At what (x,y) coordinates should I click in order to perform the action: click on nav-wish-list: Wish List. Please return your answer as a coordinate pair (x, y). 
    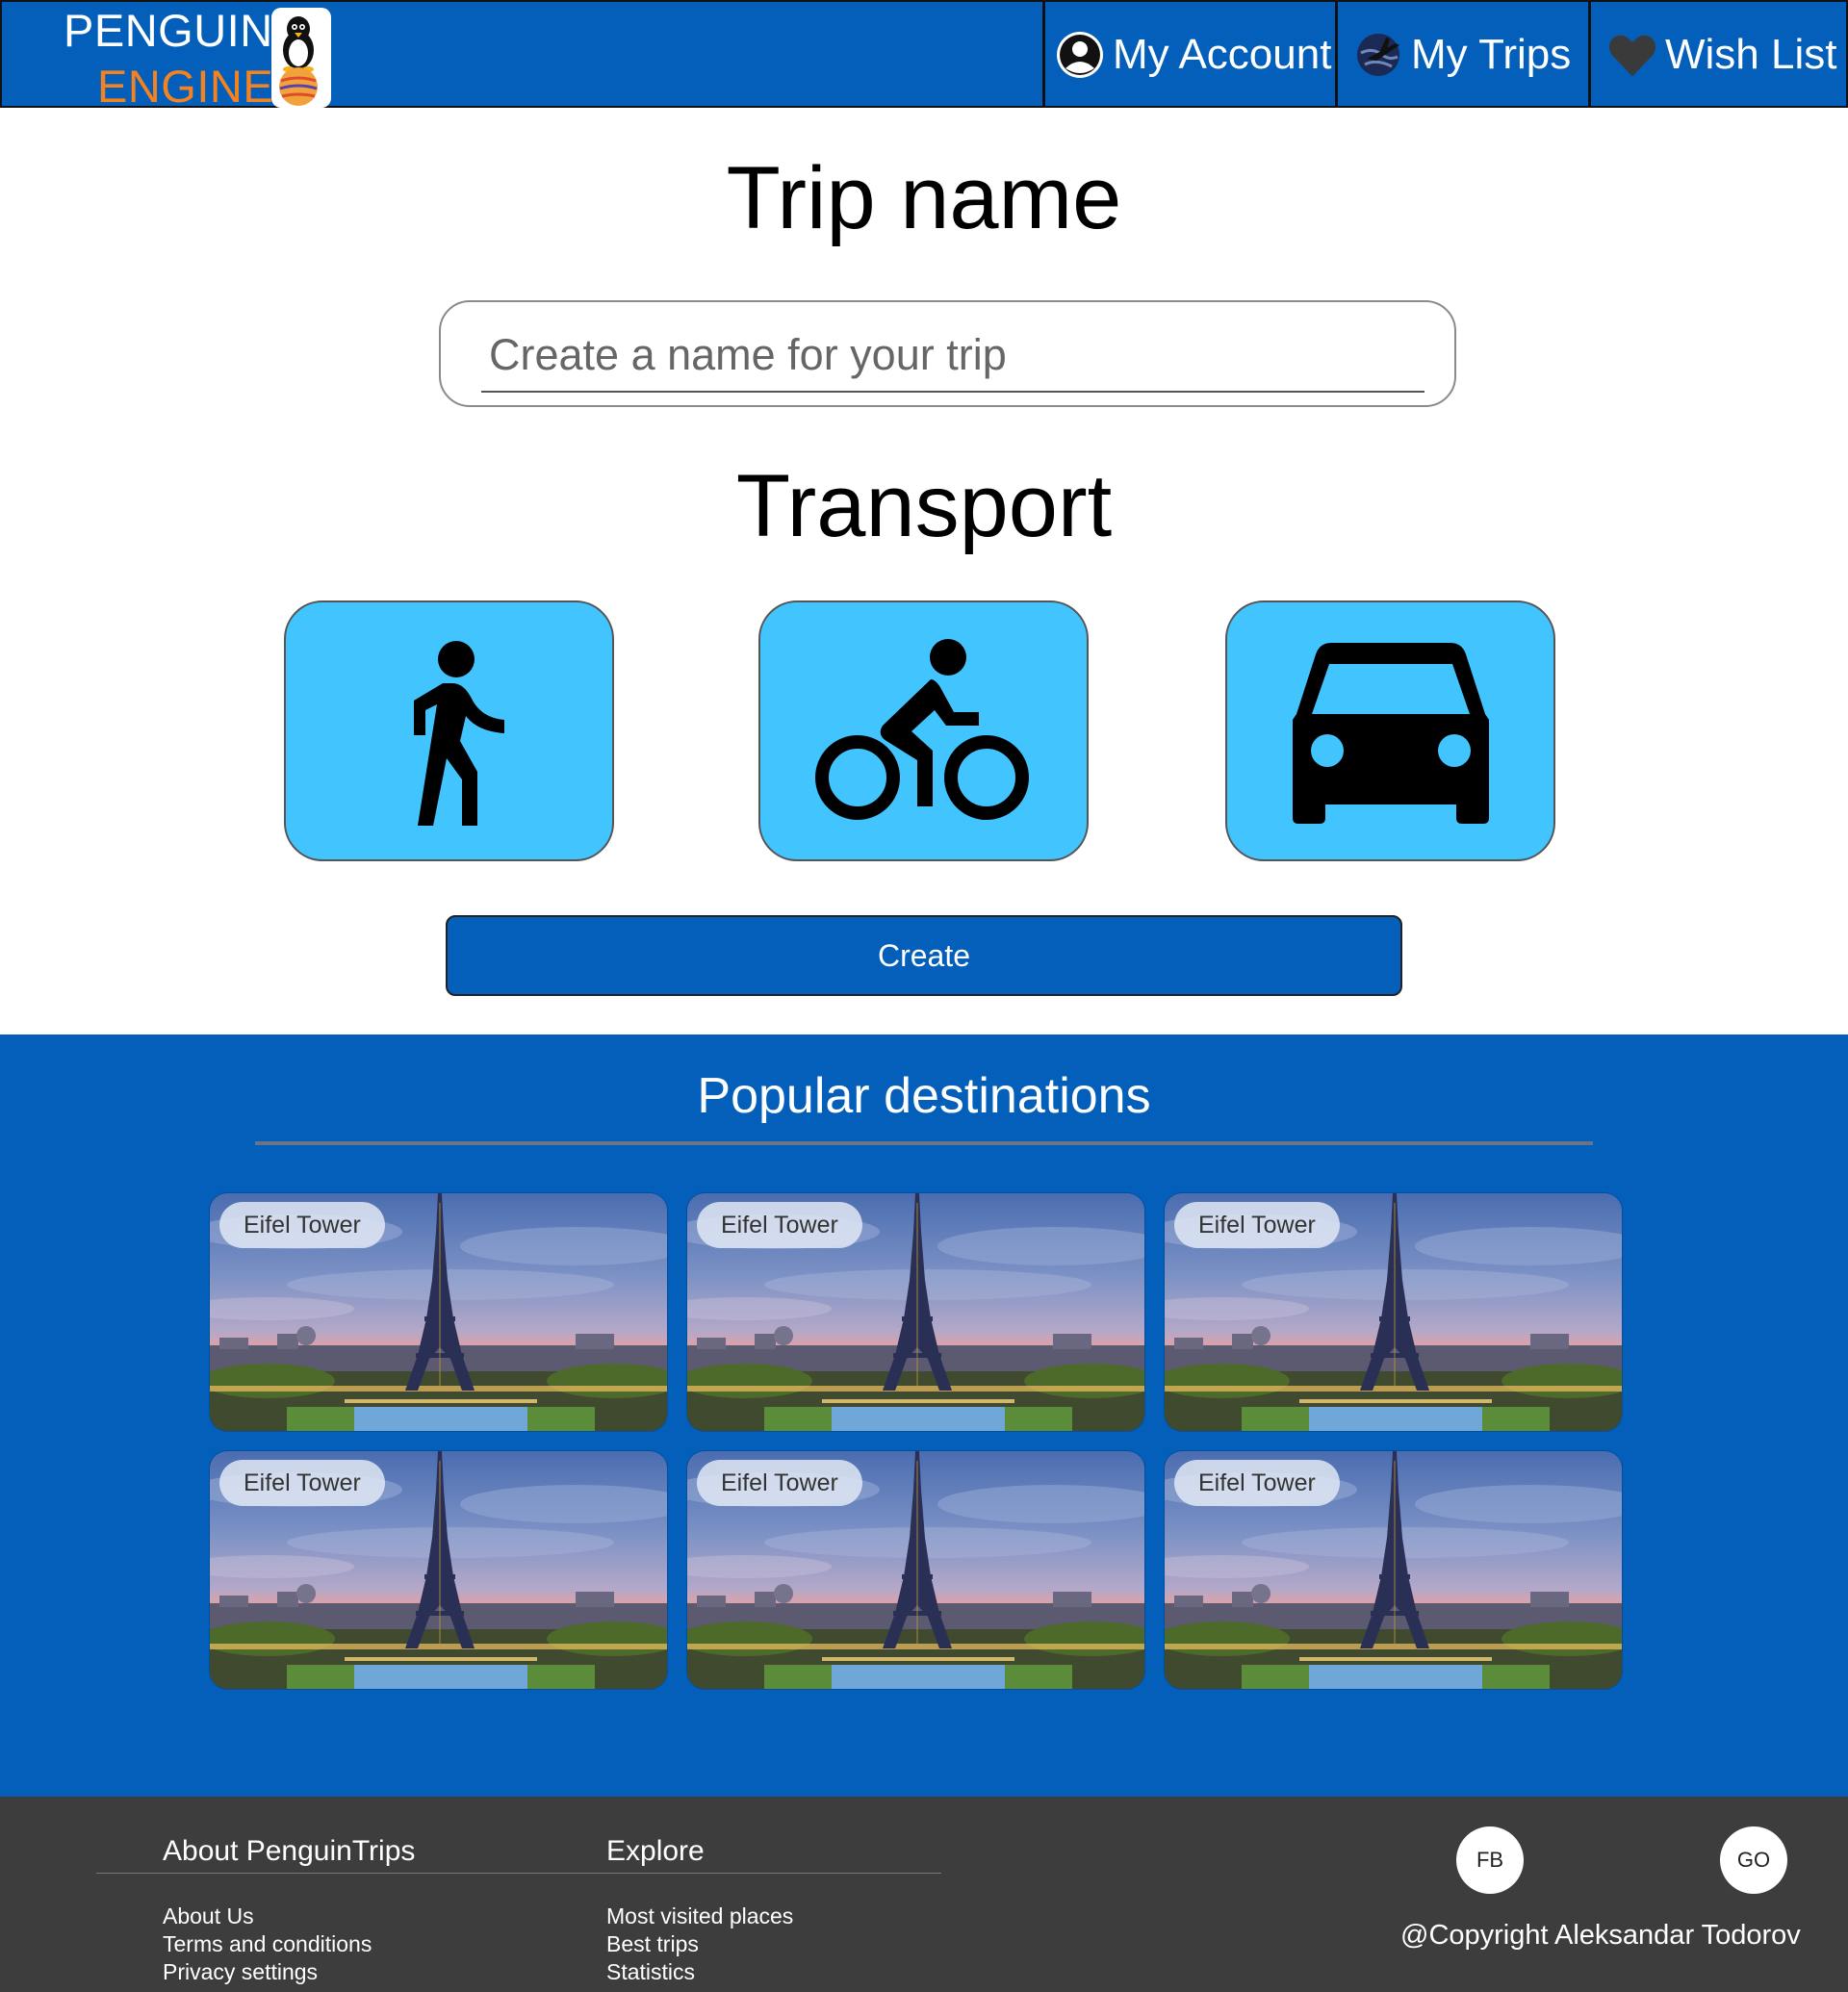
    Looking at the image, I should click on (1721, 55).